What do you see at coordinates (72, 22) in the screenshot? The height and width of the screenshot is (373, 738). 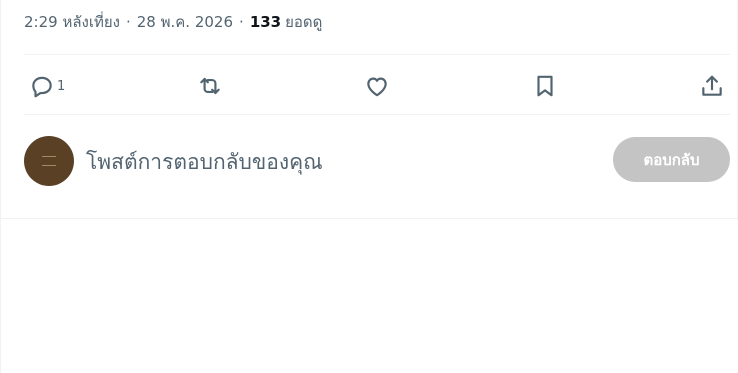 I see `tweet-time: 2:29 หลังเที่ยง` at bounding box center [72, 22].